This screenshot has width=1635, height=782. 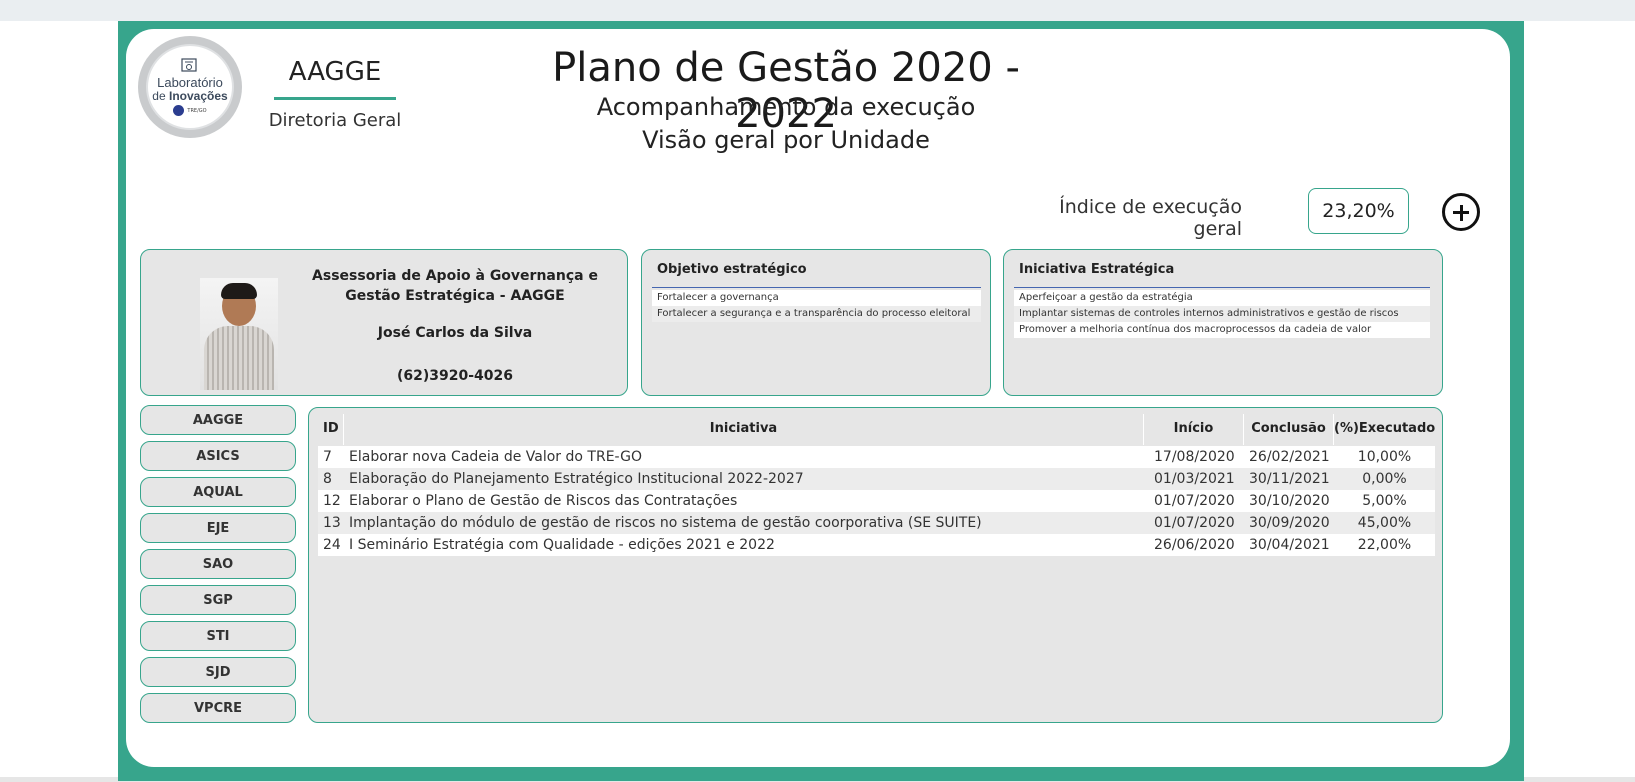 I want to click on cell-conclusao: 30/10/2020, so click(x=1289, y=501).